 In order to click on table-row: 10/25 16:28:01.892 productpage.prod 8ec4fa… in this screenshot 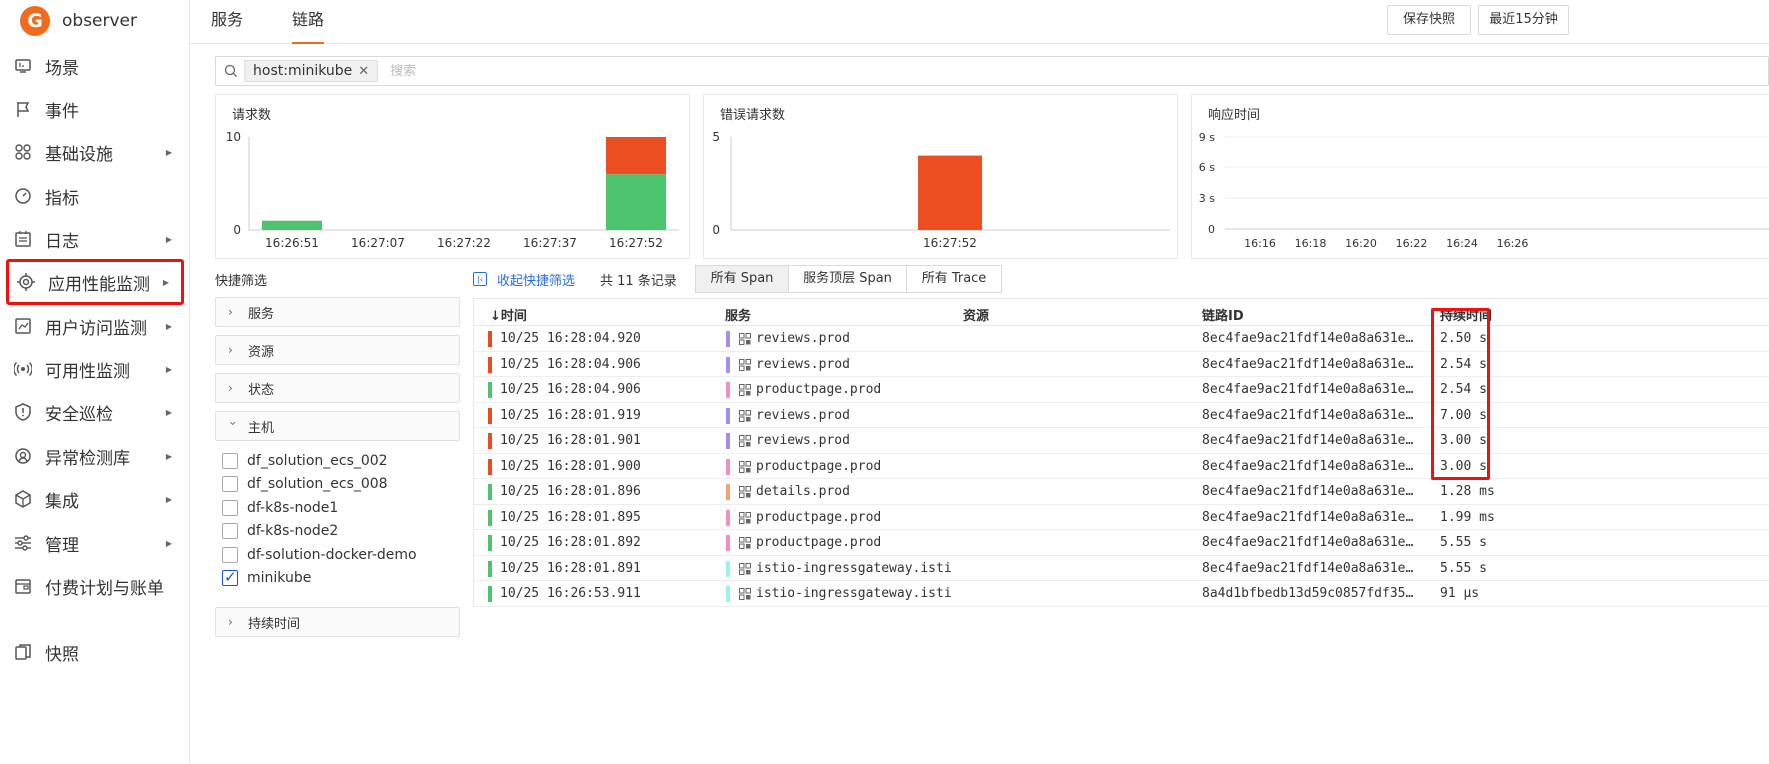, I will do `click(1121, 543)`.